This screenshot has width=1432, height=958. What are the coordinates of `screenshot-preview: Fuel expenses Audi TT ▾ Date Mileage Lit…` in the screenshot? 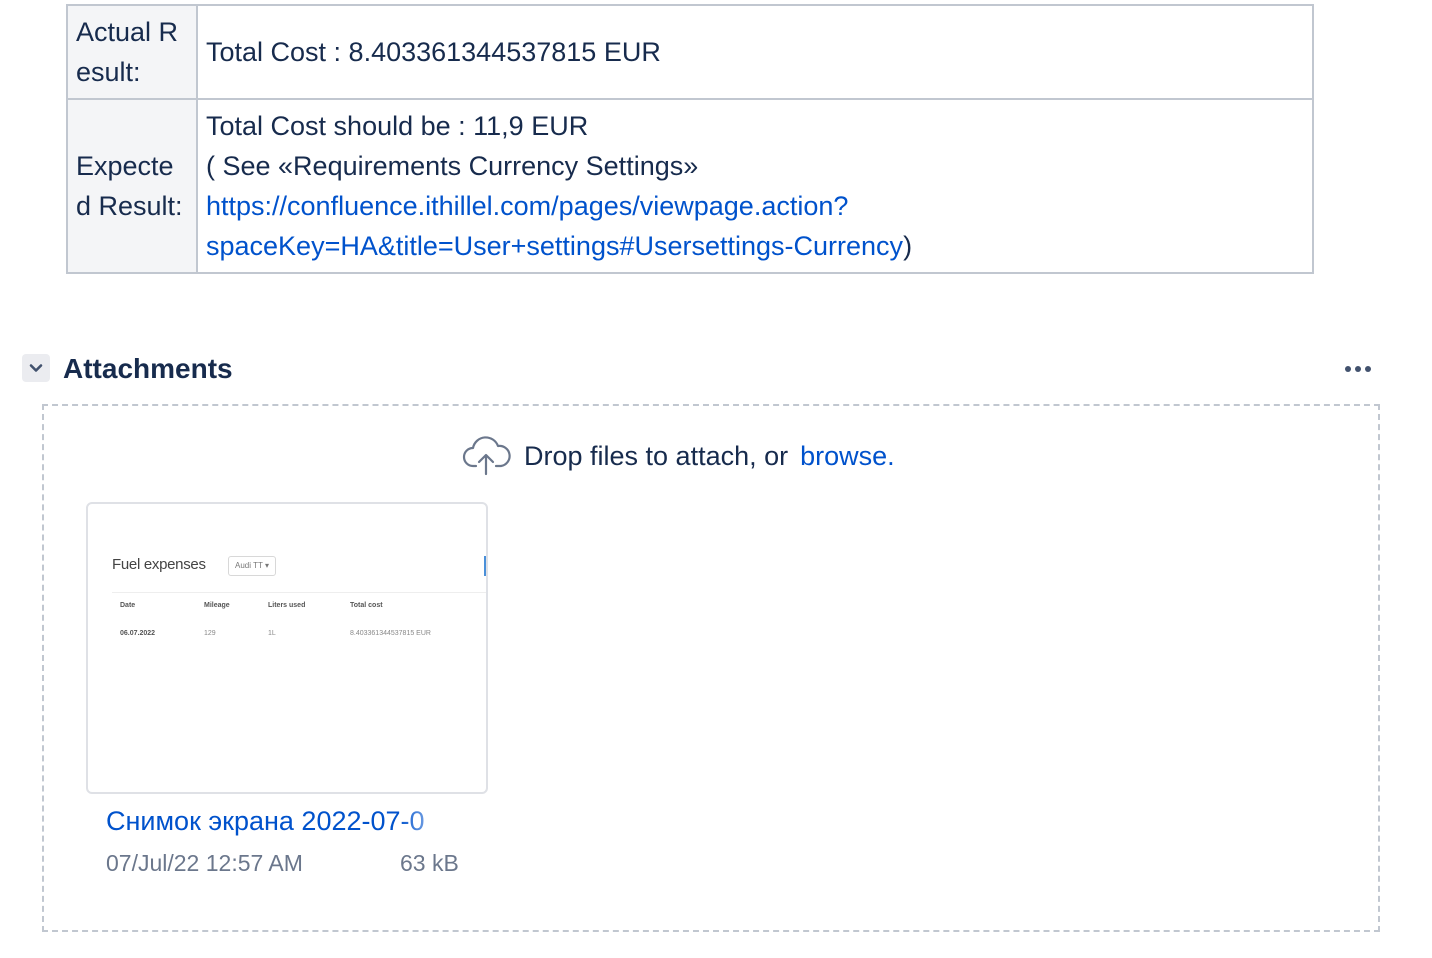 It's located at (287, 648).